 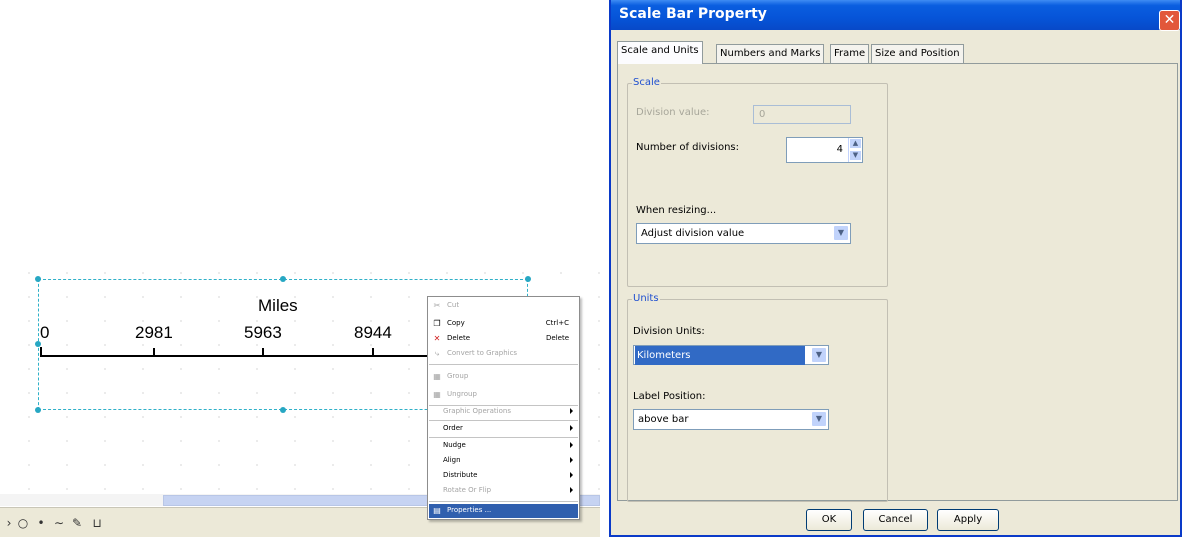 What do you see at coordinates (77, 523) in the screenshot?
I see `freehand-tool-icon: ✎` at bounding box center [77, 523].